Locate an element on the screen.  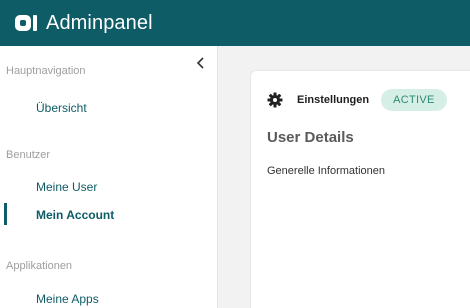
chevron-left-icon is located at coordinates (201, 63).